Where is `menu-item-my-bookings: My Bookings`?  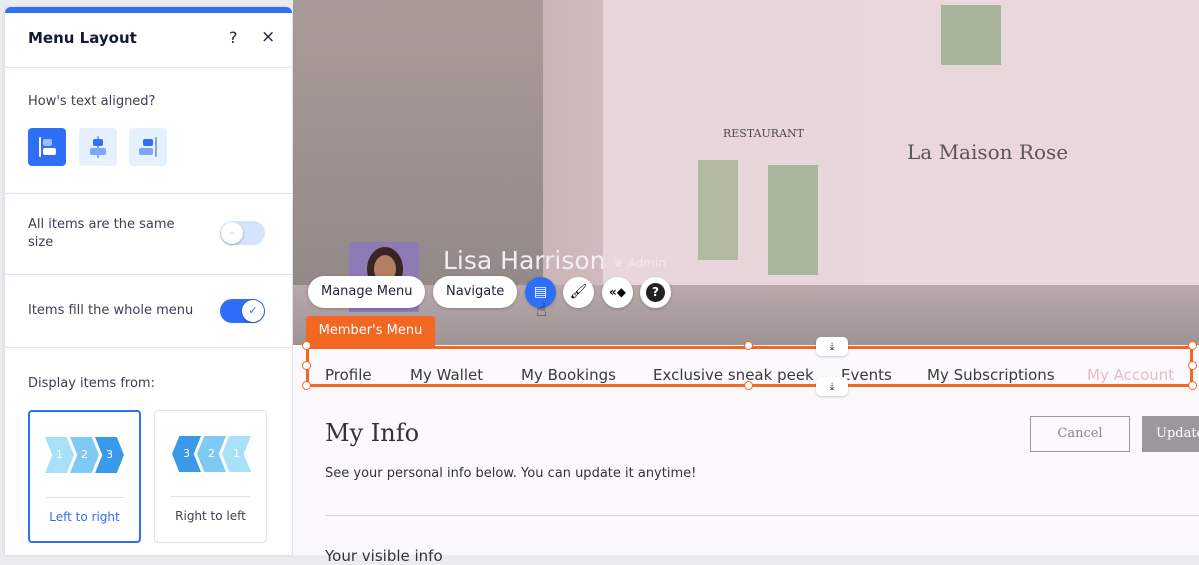
menu-item-my-bookings: My Bookings is located at coordinates (568, 375).